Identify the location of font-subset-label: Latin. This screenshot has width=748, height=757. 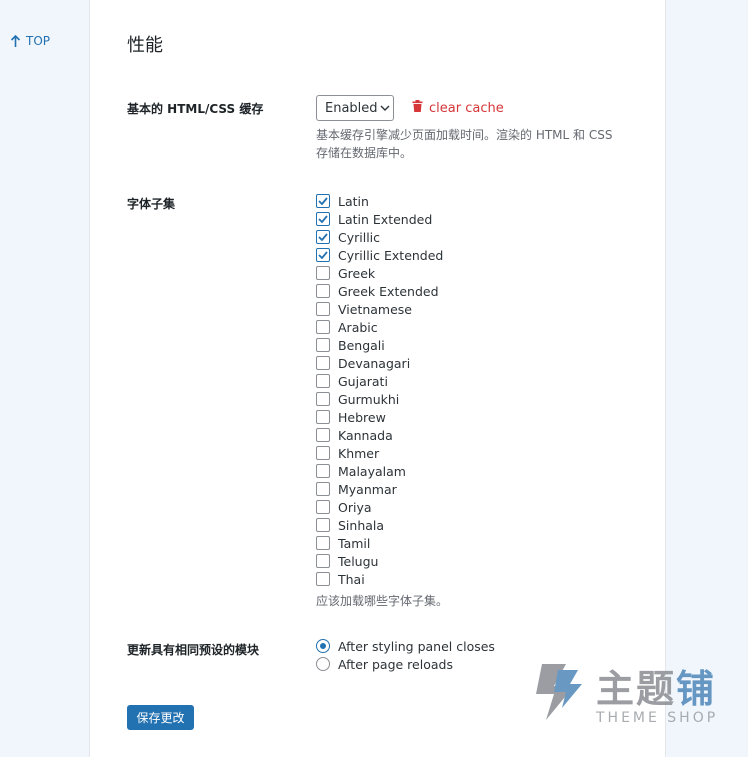
(353, 201).